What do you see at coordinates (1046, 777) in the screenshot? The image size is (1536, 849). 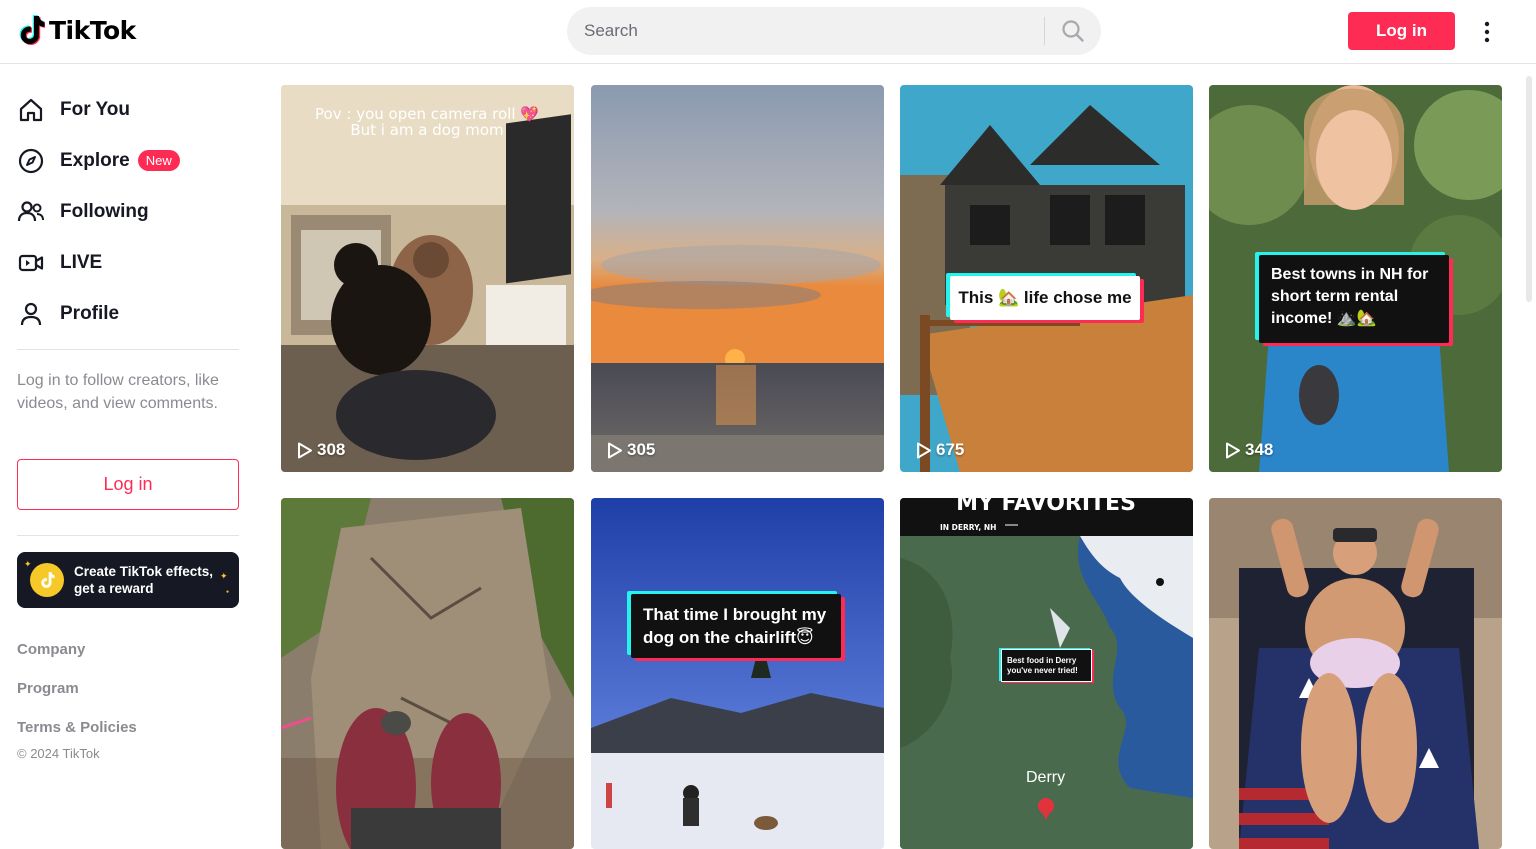 I see `map-place-label: Derry` at bounding box center [1046, 777].